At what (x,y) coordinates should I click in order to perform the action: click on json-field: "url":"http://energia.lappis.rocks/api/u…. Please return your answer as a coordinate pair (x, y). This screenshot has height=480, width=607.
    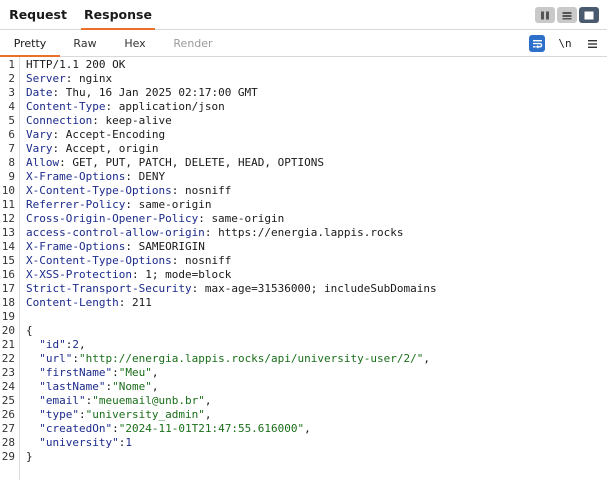
    Looking at the image, I should click on (234, 358).